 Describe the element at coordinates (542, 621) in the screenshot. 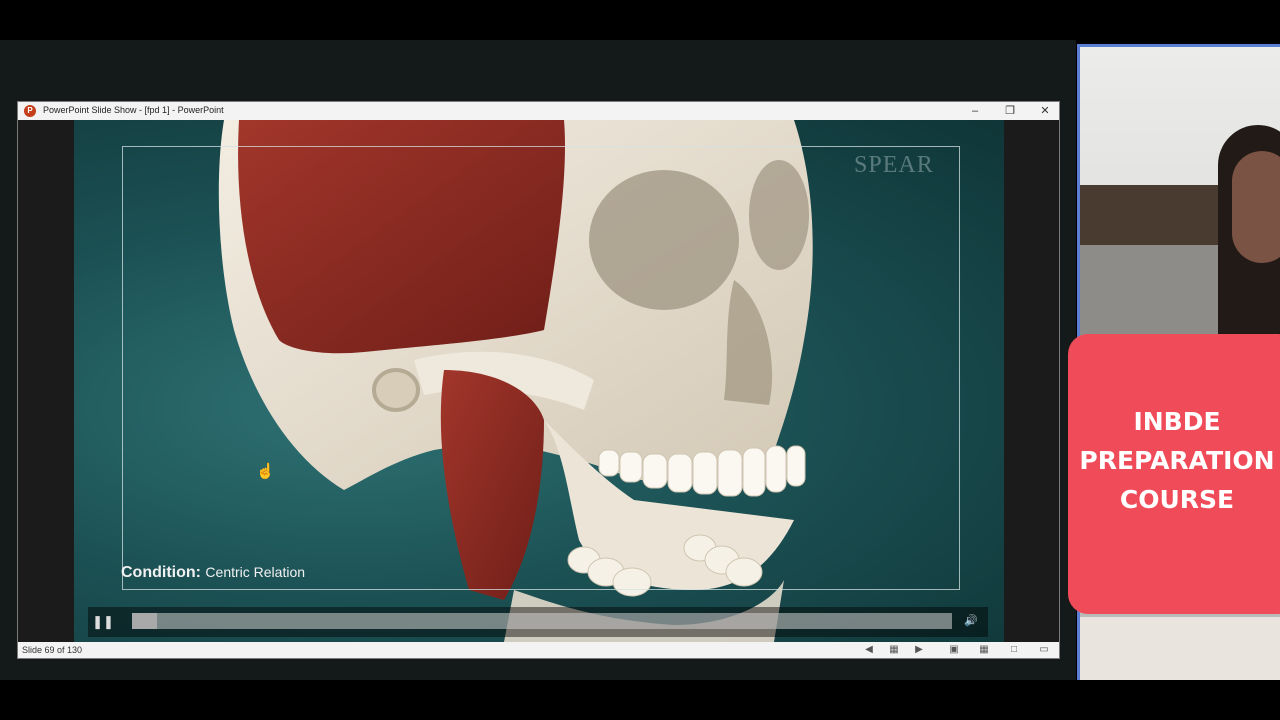

I see `video-progress-bar` at that location.